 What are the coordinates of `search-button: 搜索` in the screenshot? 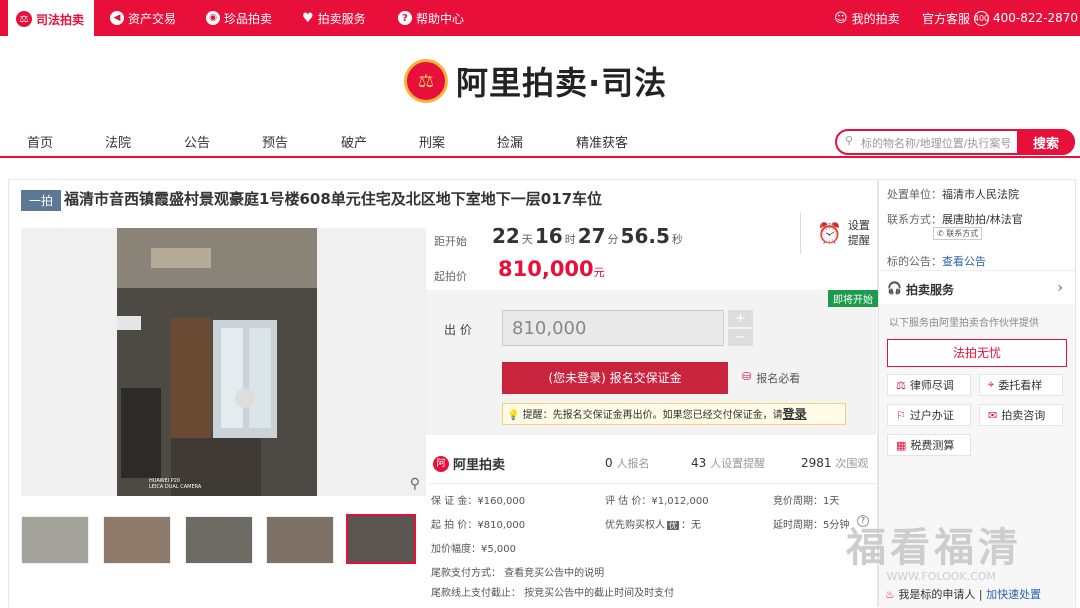 It's located at (1046, 142).